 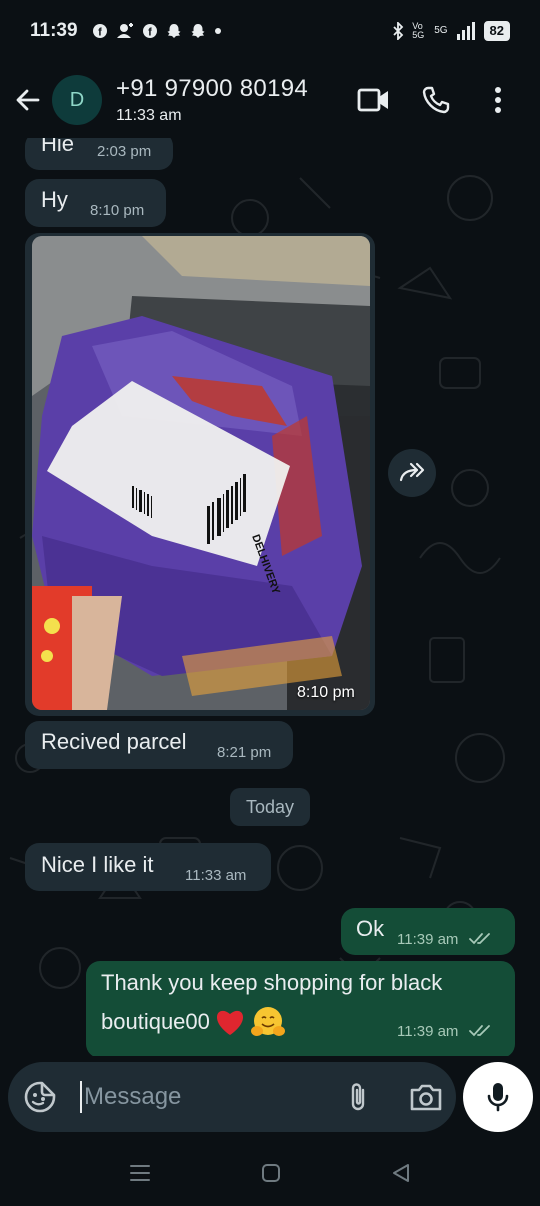 I want to click on message-bubble-incoming: Recived parcel 8:21 pm, so click(x=159, y=745).